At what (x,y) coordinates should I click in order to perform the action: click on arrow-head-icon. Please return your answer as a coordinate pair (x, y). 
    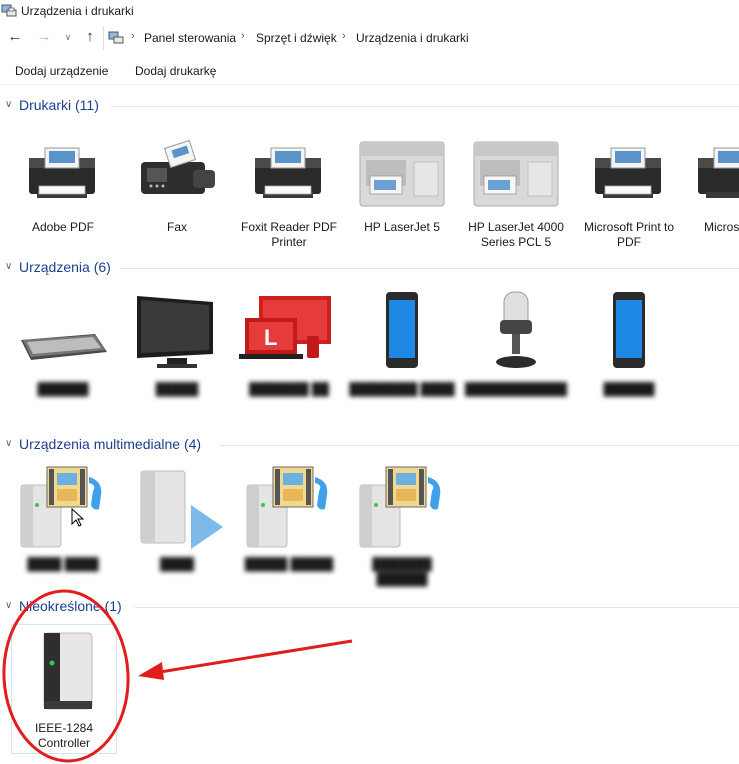
    Looking at the image, I should click on (151, 671).